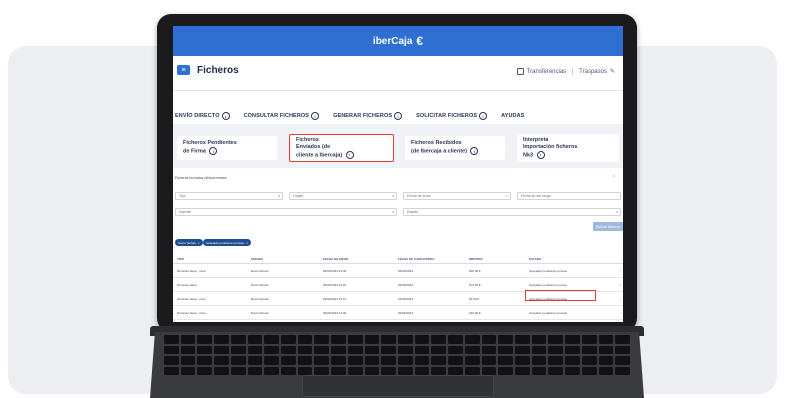  What do you see at coordinates (568, 148) in the screenshot?
I see `subtab-interpreta: Interpreta Importación ficheros Nk3 i` at bounding box center [568, 148].